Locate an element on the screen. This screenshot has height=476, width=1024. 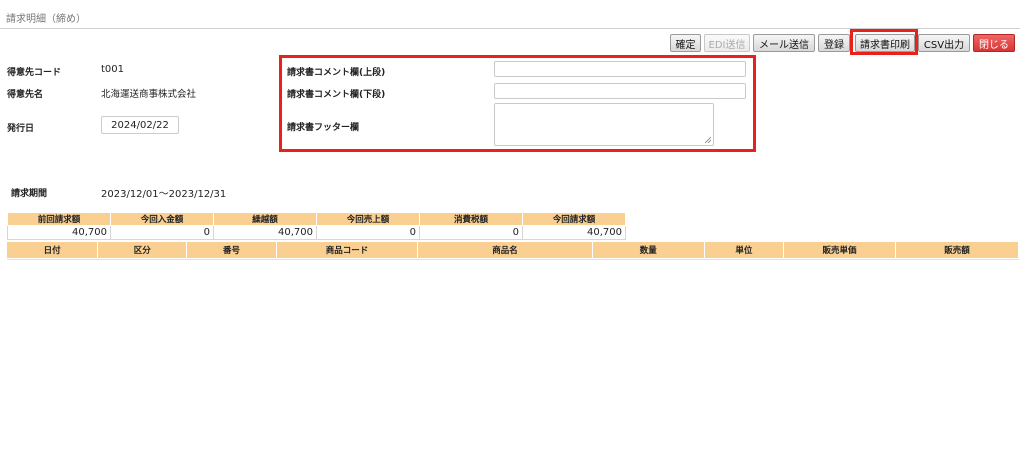
issue-date-input: 2024/02/22 is located at coordinates (140, 125).